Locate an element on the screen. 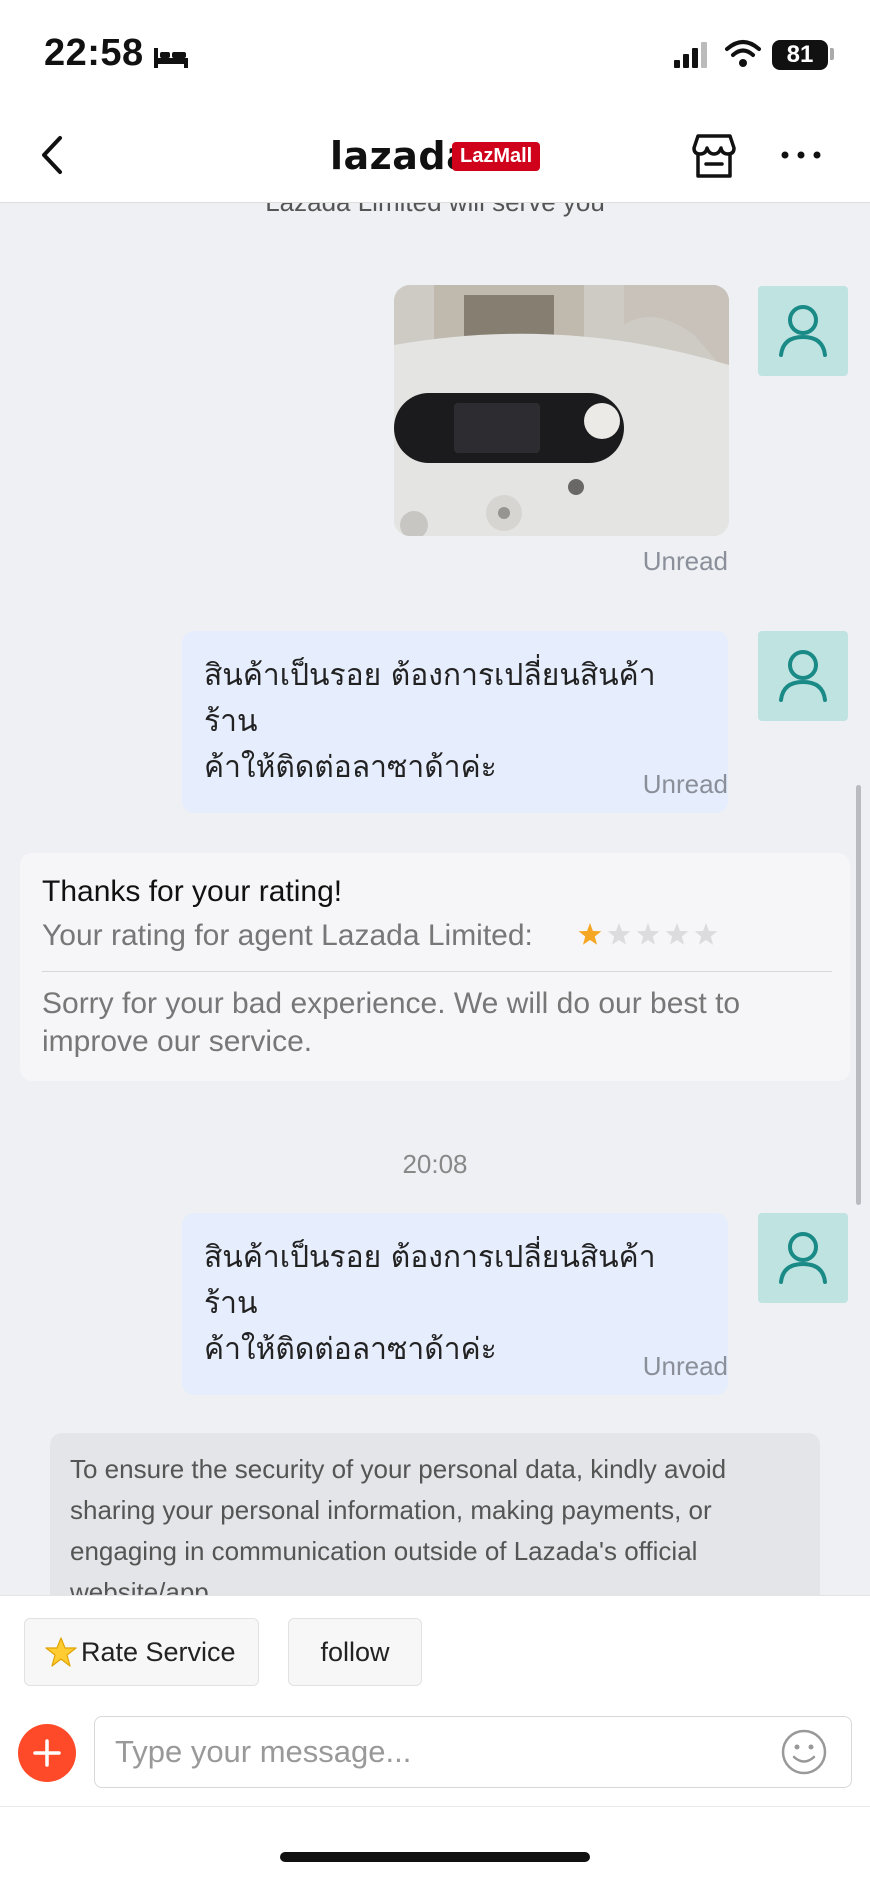  time-separator: 20:08 is located at coordinates (435, 1164).